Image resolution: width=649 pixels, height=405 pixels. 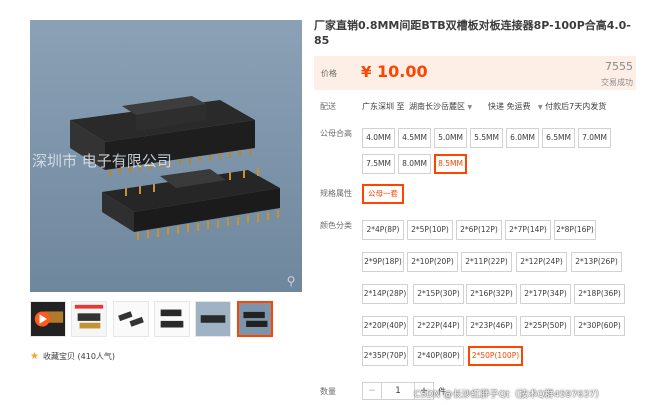 What do you see at coordinates (336, 133) in the screenshot?
I see `height-option-label: 公母合高` at bounding box center [336, 133].